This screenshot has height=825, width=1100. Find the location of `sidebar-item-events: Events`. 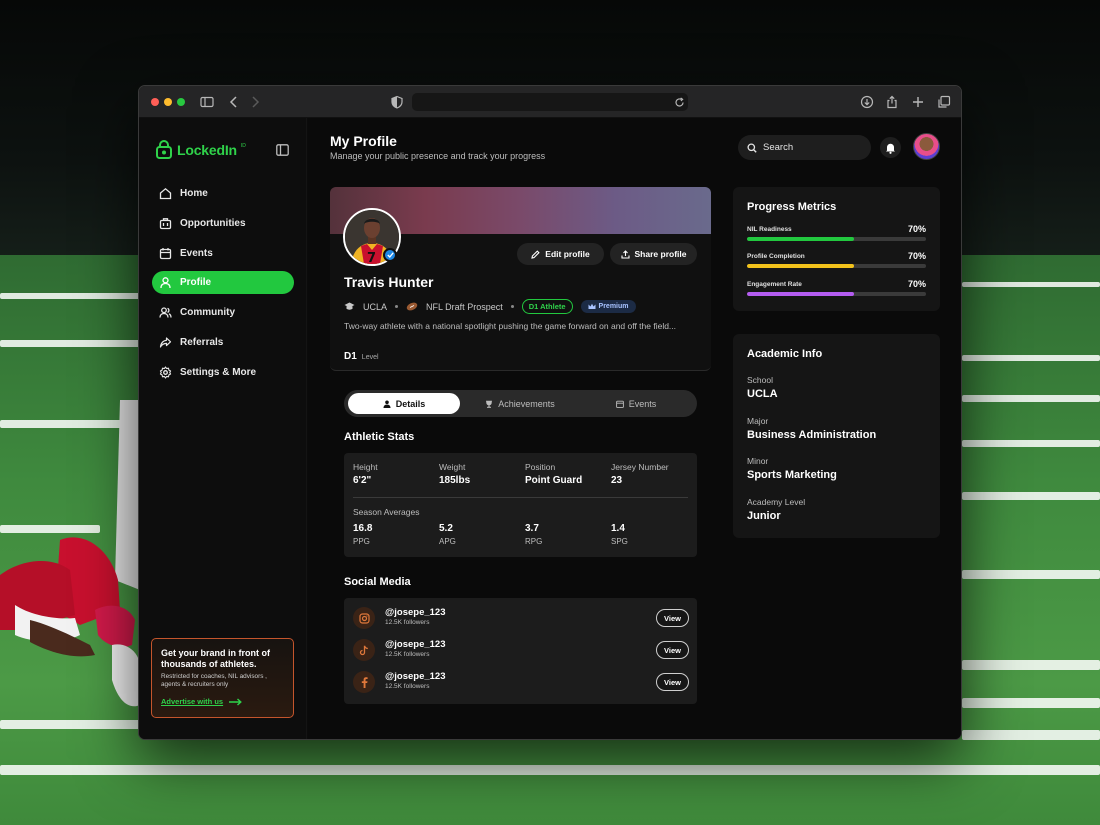

sidebar-item-events: Events is located at coordinates (223, 253).